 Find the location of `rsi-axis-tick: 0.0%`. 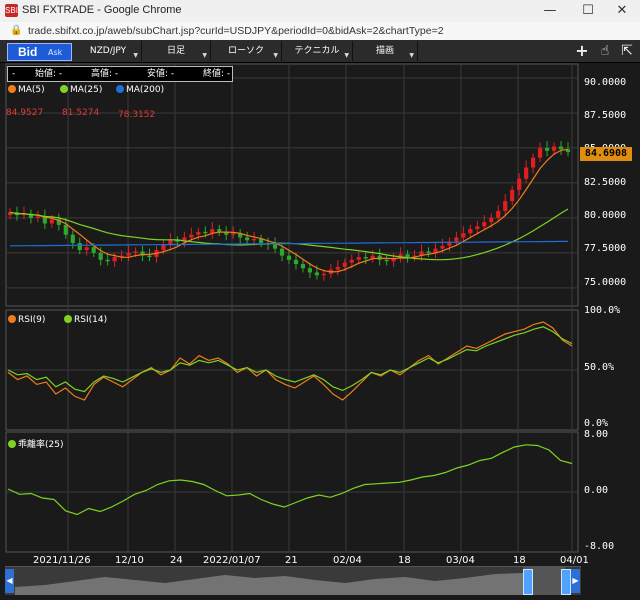

rsi-axis-tick: 0.0% is located at coordinates (596, 423).